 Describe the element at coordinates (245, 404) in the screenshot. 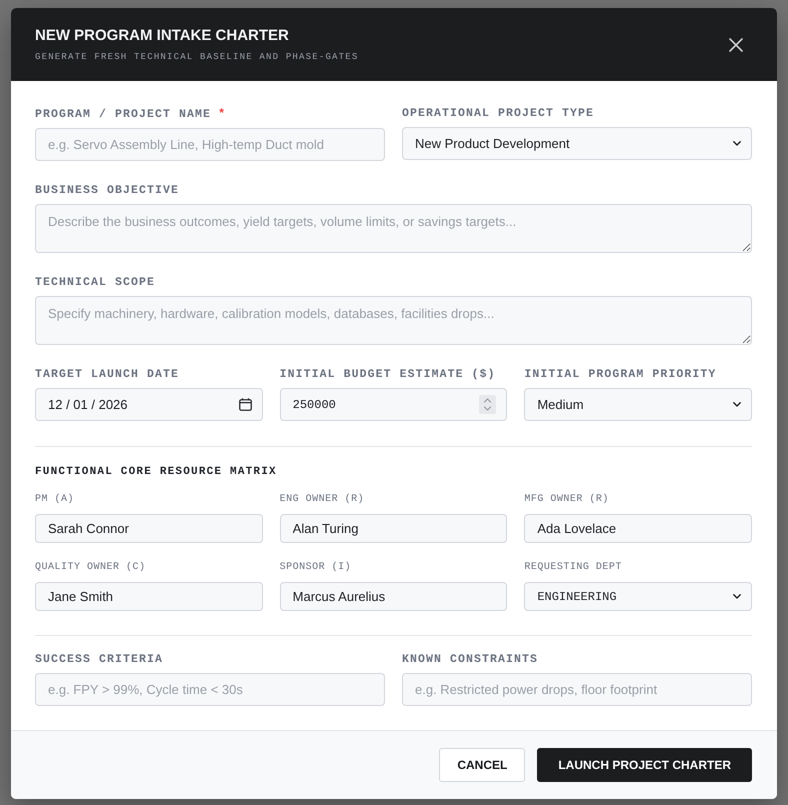

I see `calendar-icon` at that location.